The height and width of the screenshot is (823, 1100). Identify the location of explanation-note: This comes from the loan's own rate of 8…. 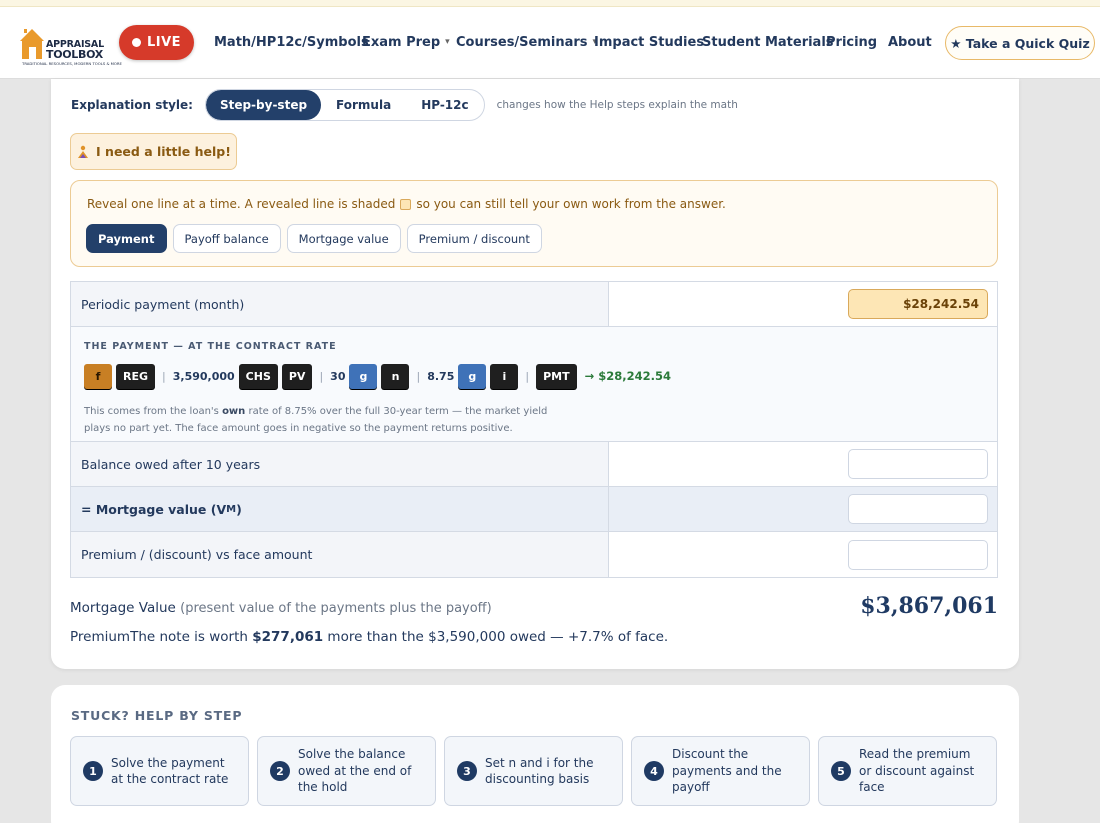
(316, 420).